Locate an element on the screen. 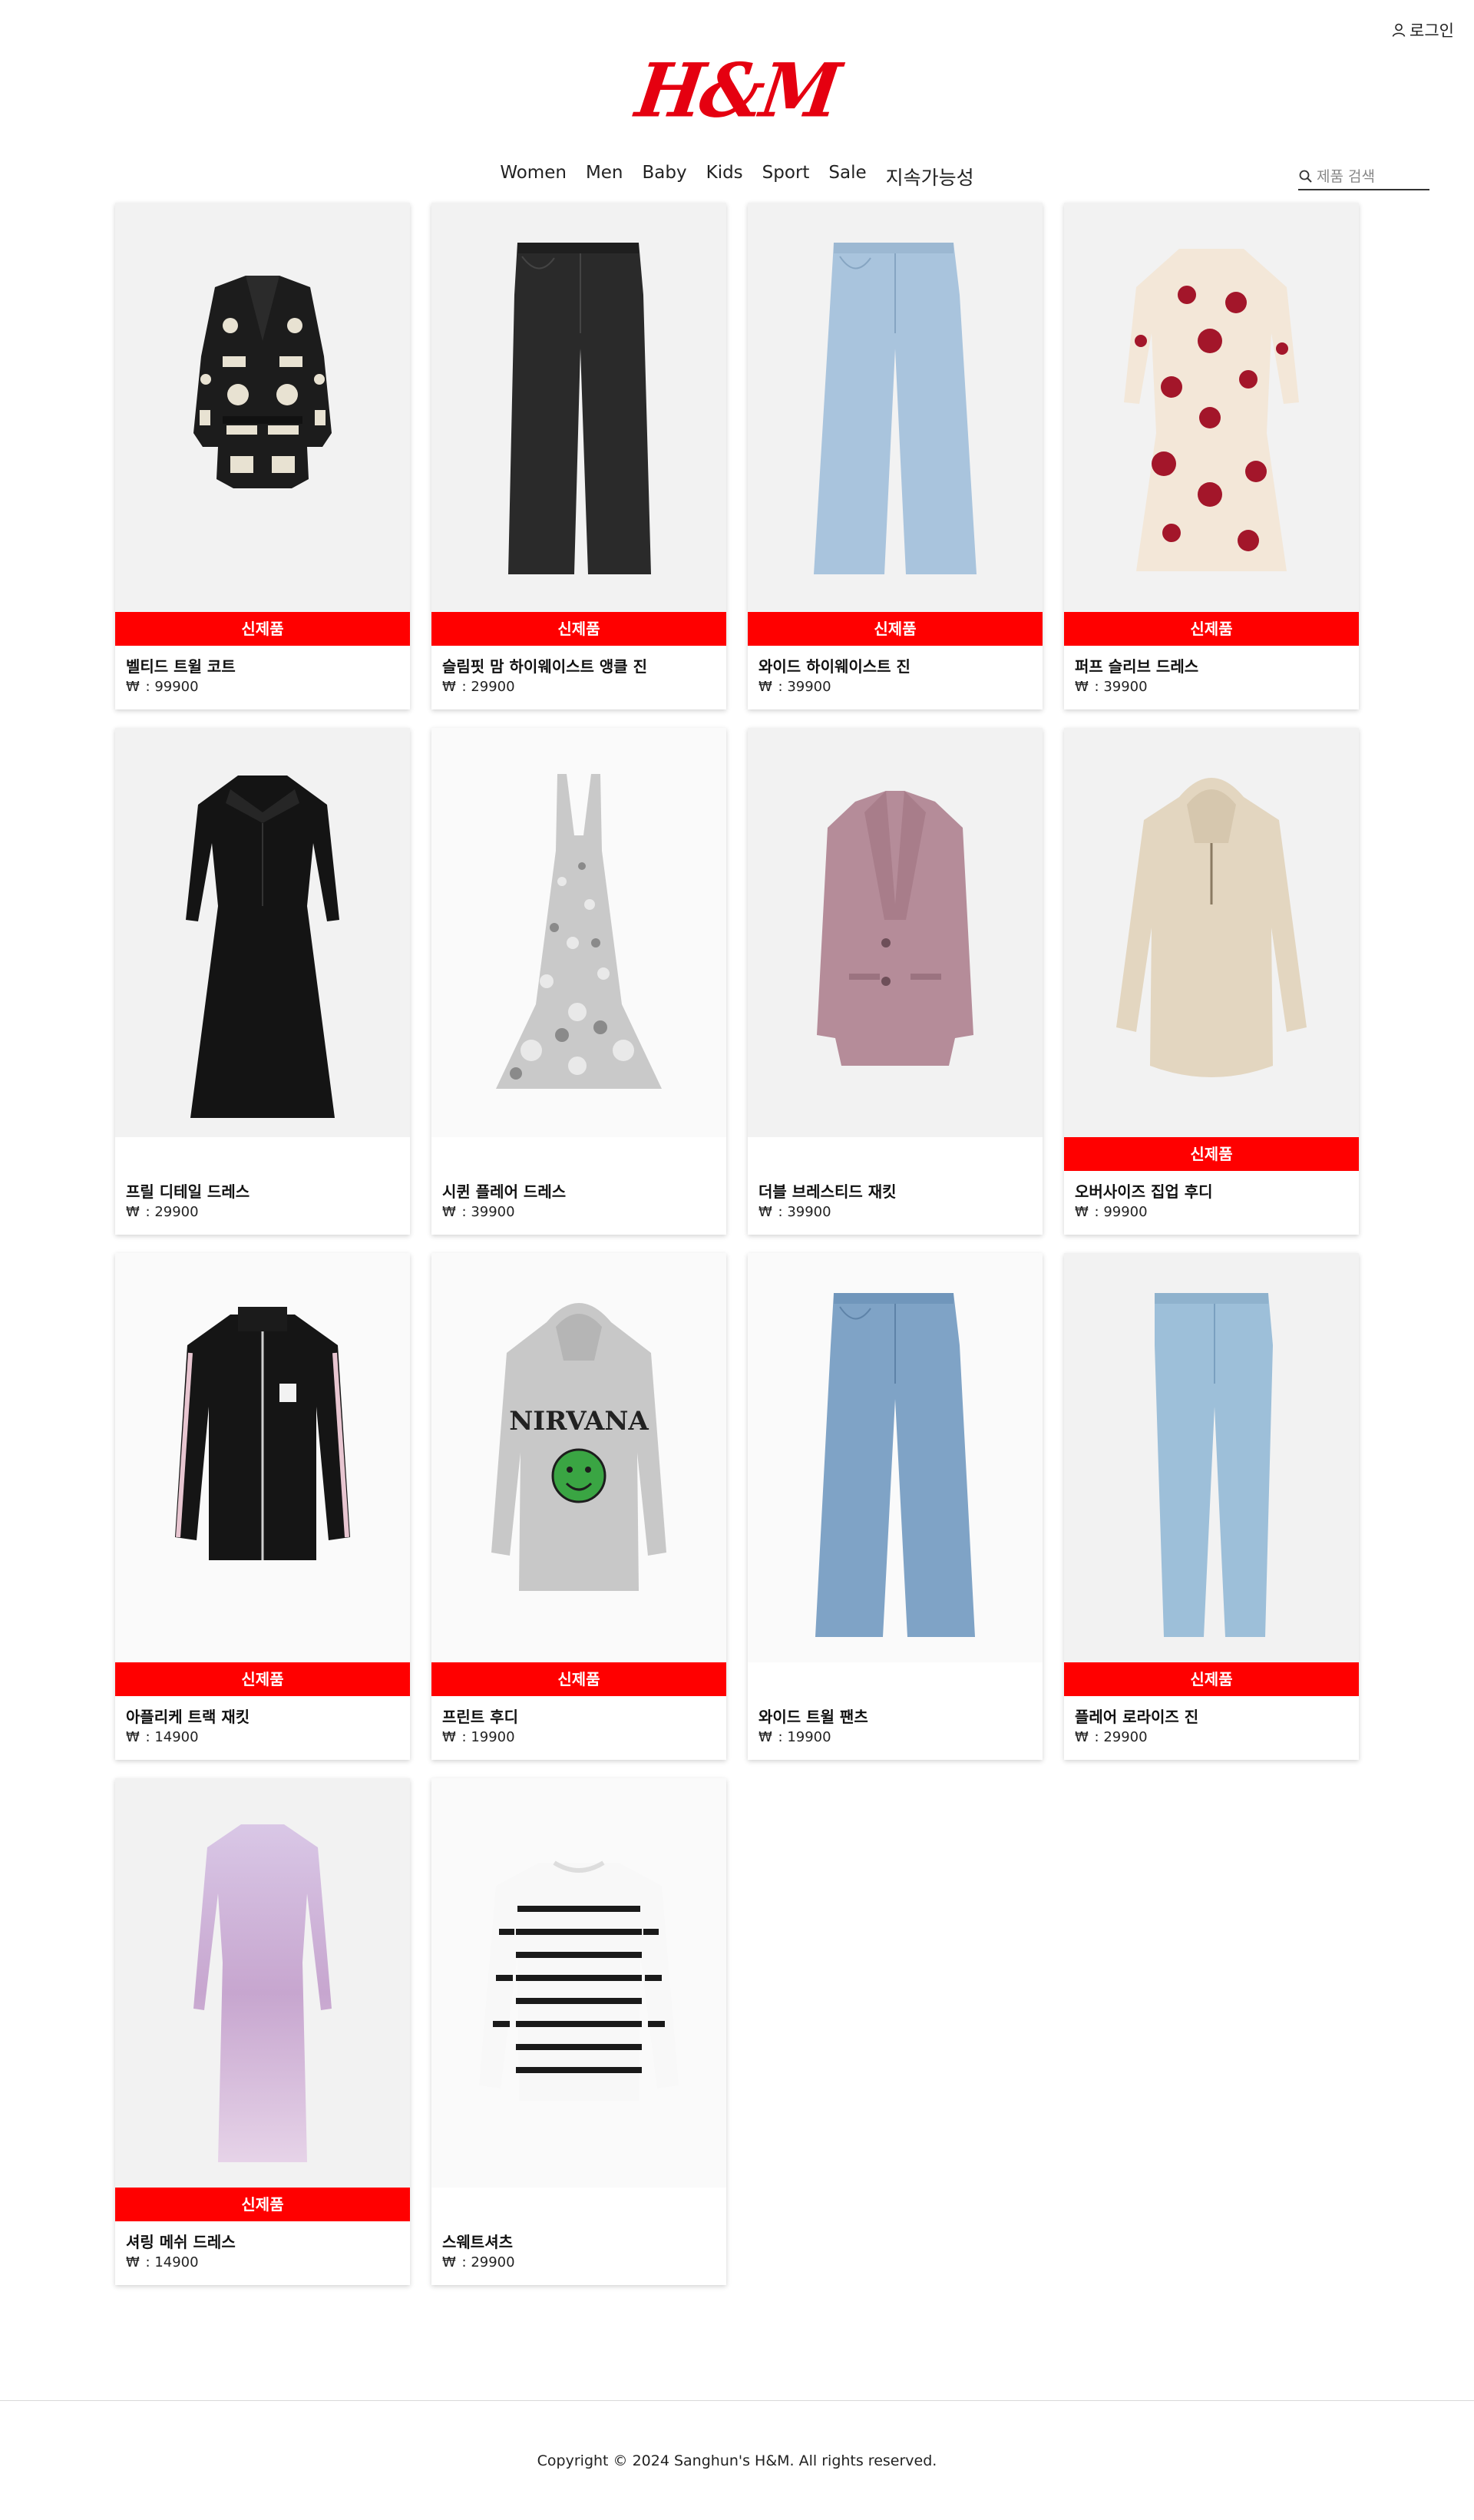  product-name: 아플리케 트랙 재킷 is located at coordinates (188, 1716).